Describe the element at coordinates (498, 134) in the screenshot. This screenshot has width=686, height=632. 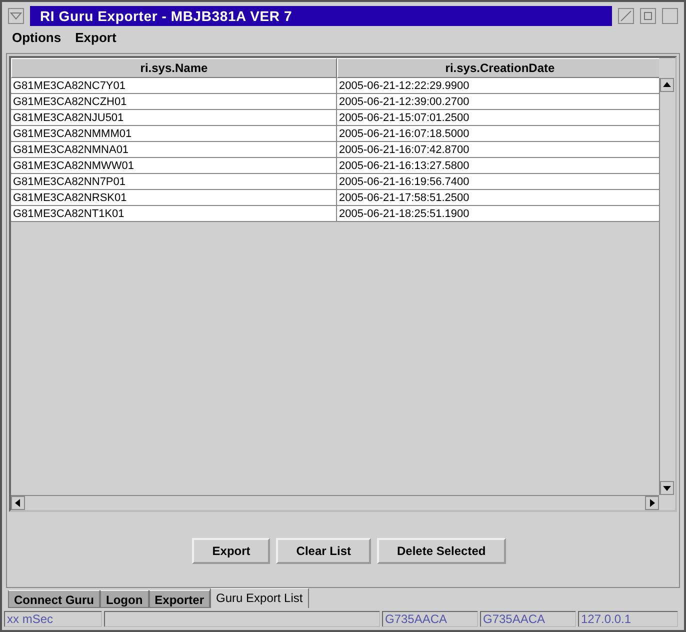
I see `table-cell: 2005-06-21-16:07:18.5000` at that location.